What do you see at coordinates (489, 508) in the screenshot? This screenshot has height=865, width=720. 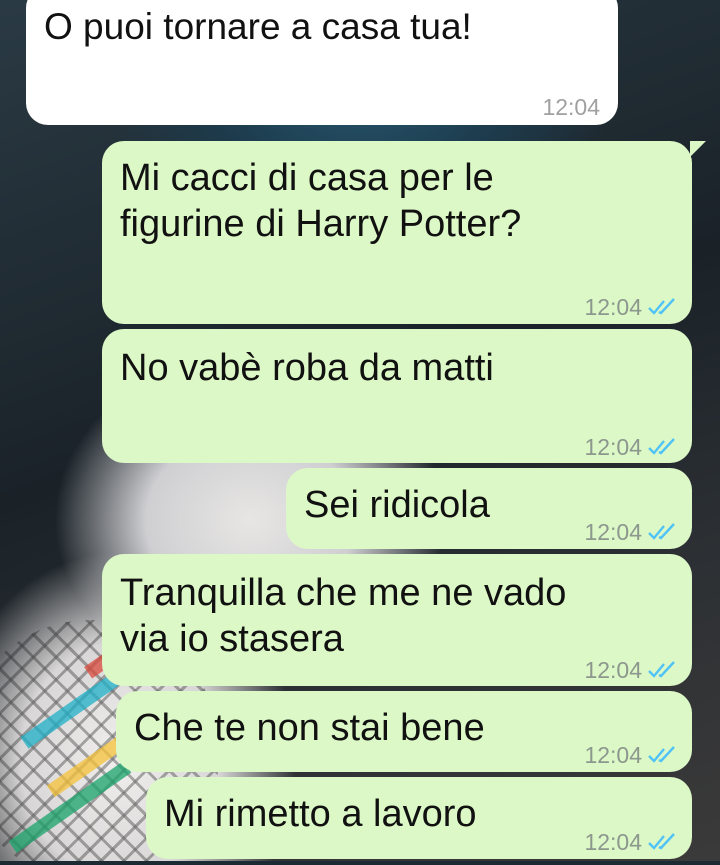 I see `message-sent: Sei ridicola 12:04` at bounding box center [489, 508].